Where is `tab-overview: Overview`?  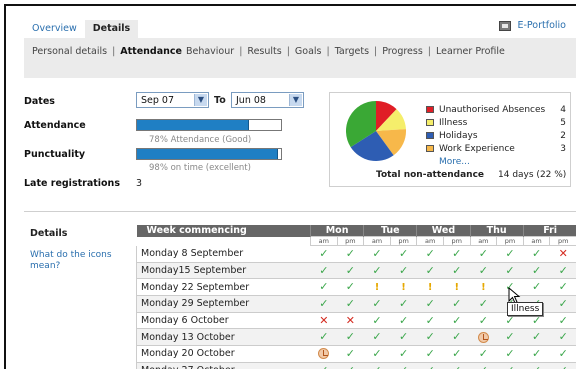
tab-overview: Overview is located at coordinates (54, 29).